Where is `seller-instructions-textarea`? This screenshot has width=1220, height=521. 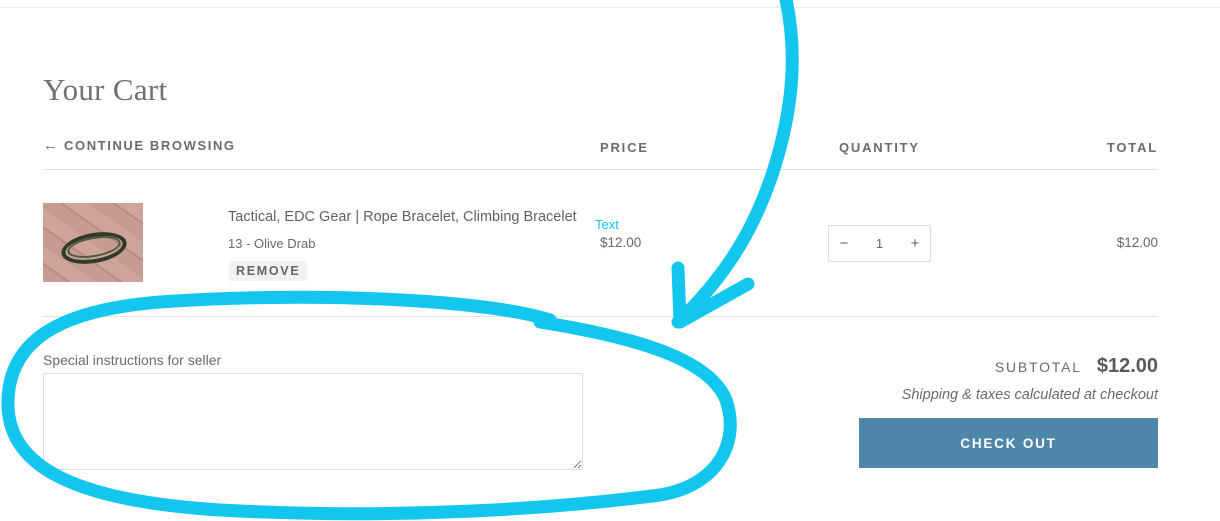
seller-instructions-textarea is located at coordinates (313, 421).